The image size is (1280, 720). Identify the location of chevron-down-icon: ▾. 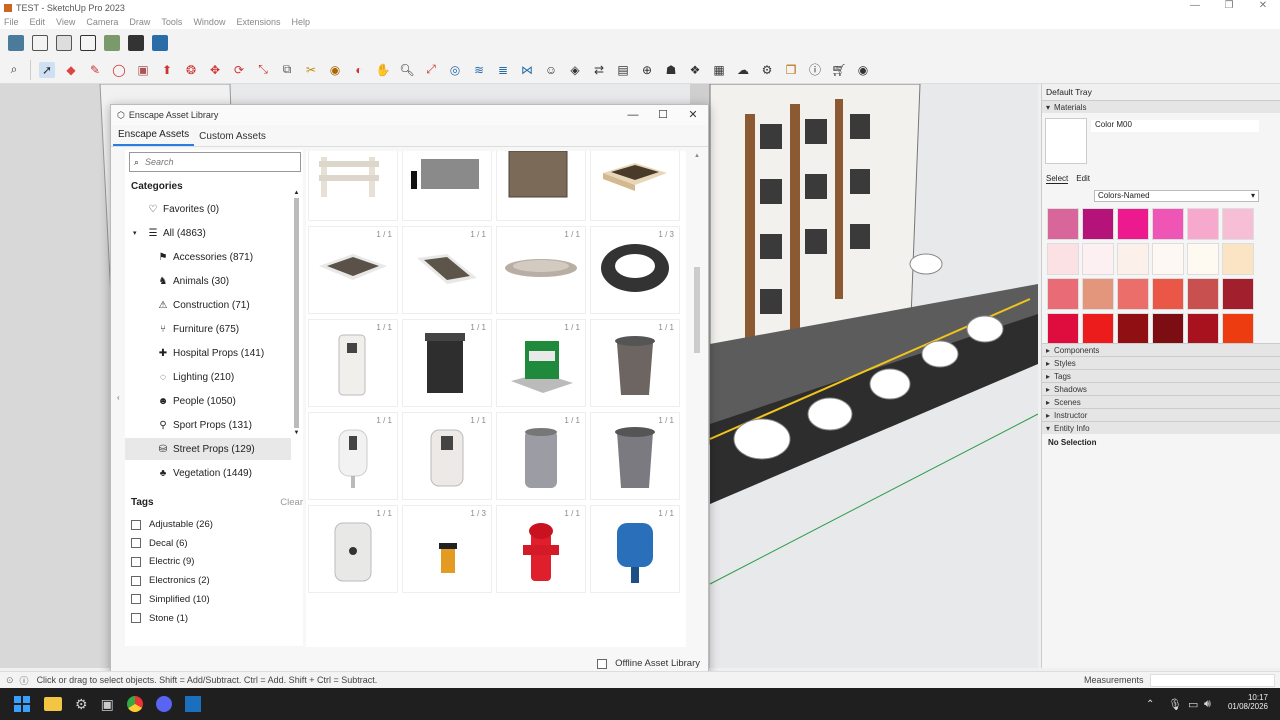
(135, 233).